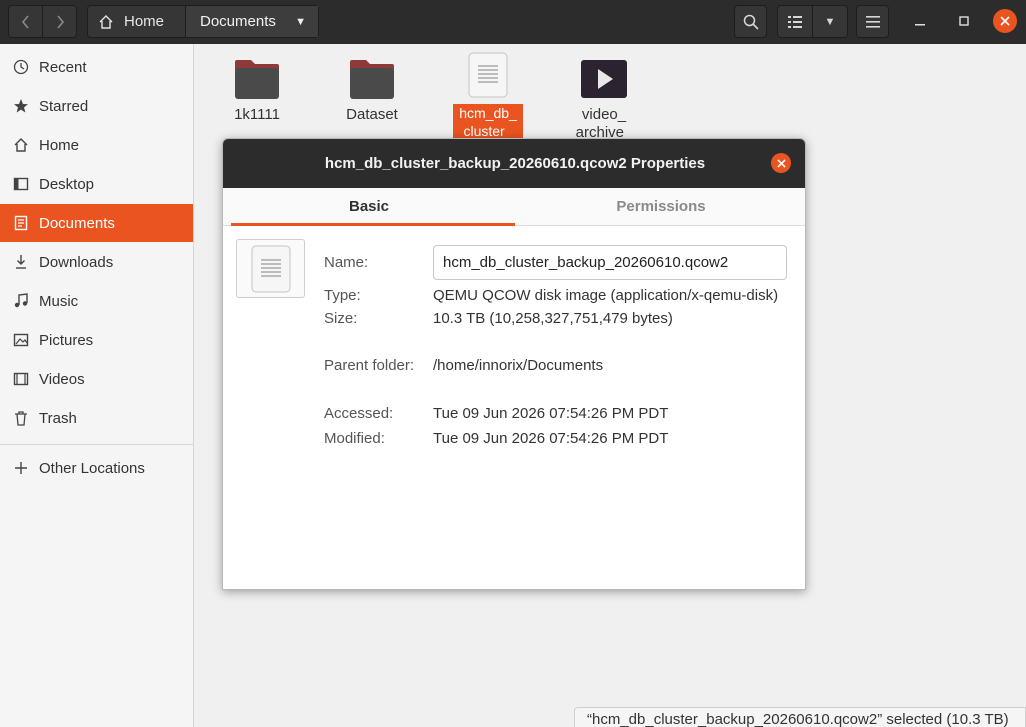 This screenshot has width=1026, height=727. I want to click on trash-icon, so click(21, 418).